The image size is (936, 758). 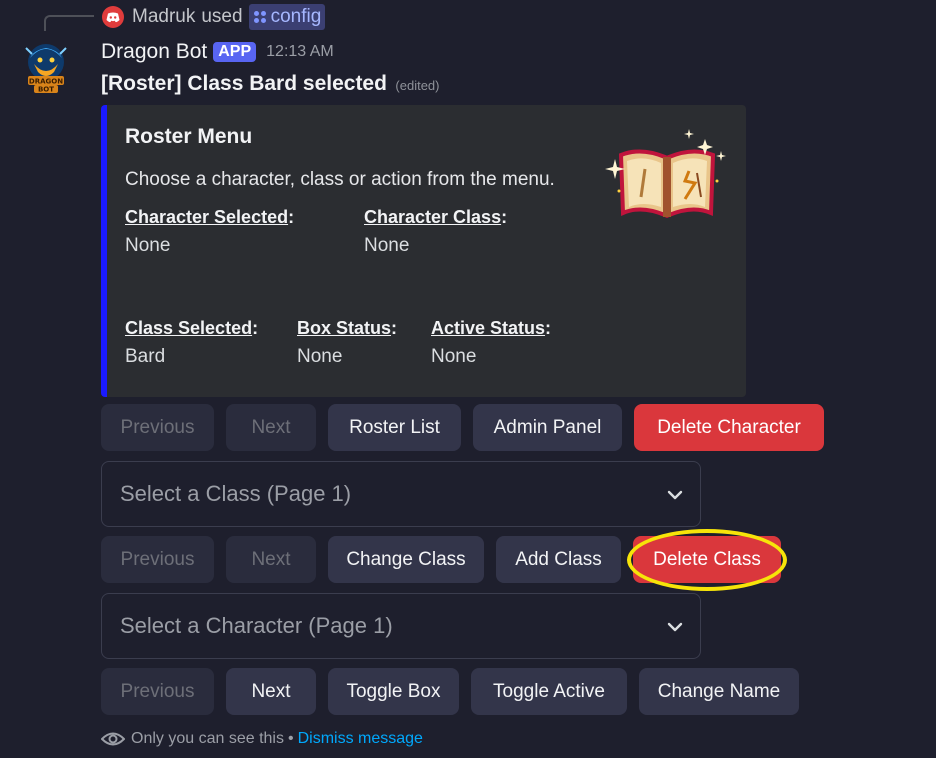 What do you see at coordinates (344, 328) in the screenshot?
I see `field-name: Box Status` at bounding box center [344, 328].